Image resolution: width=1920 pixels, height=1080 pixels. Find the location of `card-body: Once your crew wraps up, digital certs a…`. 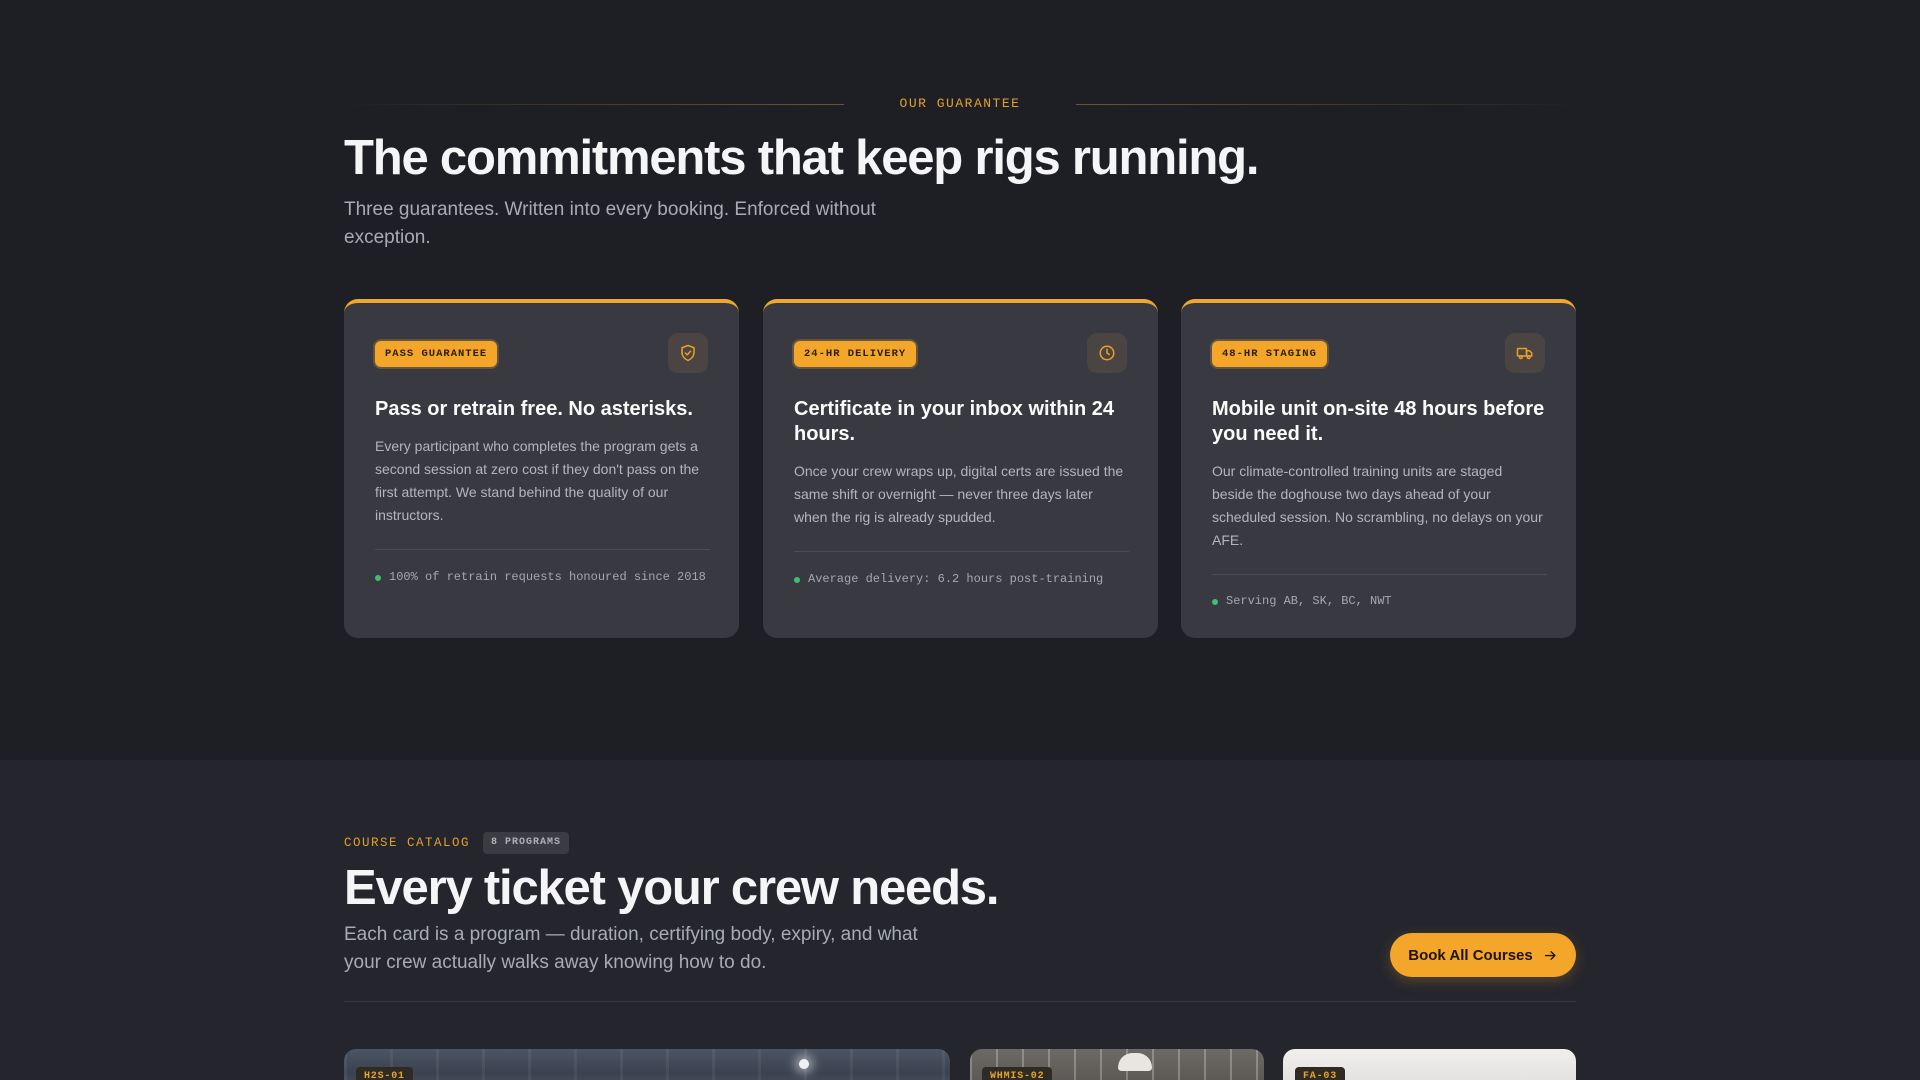

card-body: Once your crew wraps up, digital certs a… is located at coordinates (959, 494).